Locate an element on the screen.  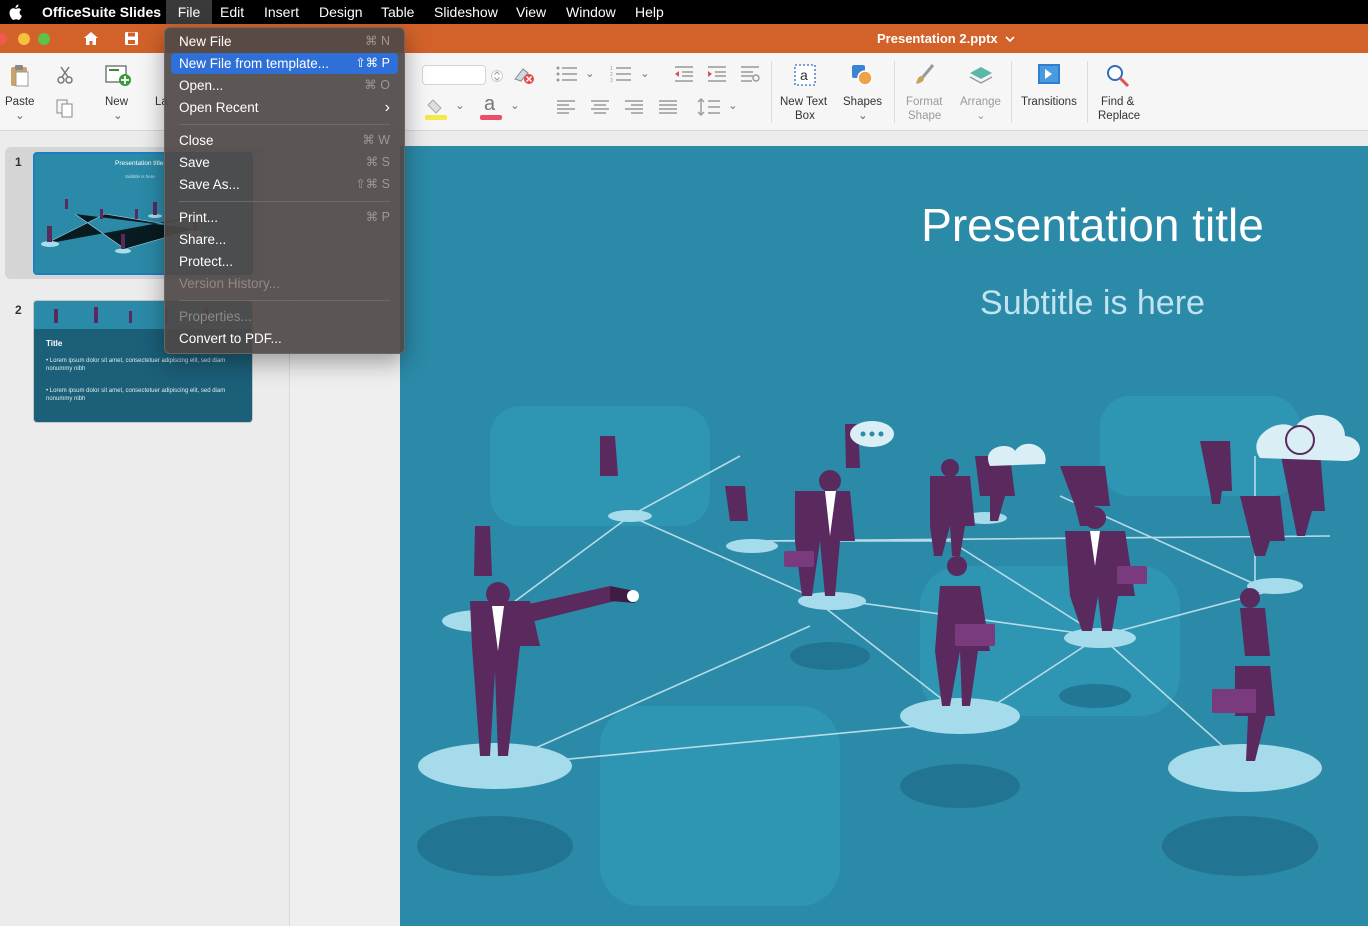
transitions-label: Transitions is located at coordinates (1049, 102).